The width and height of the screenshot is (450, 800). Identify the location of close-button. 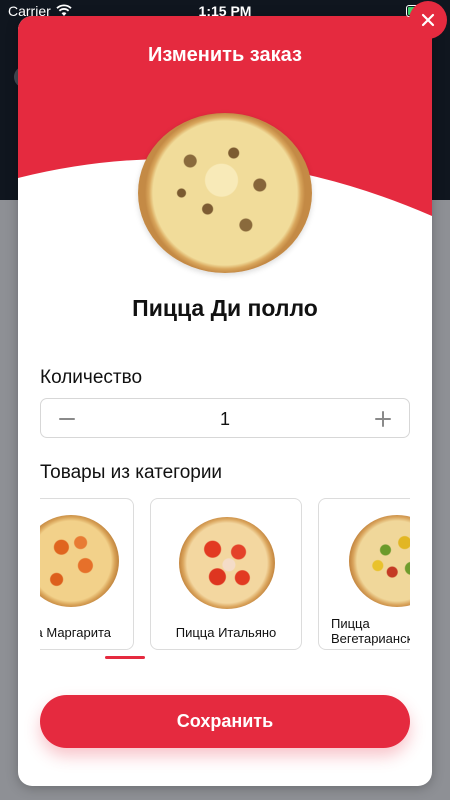
(428, 20).